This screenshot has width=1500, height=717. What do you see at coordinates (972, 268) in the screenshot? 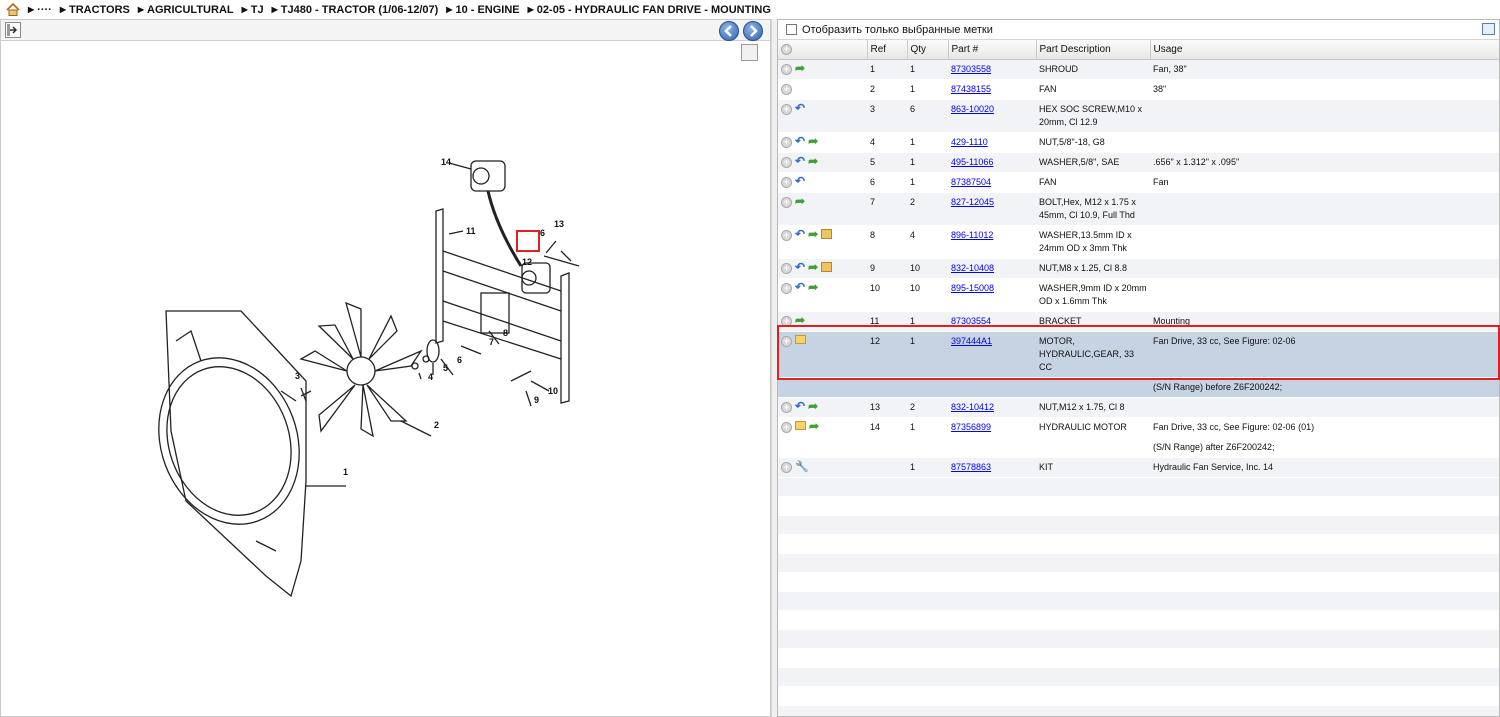
I see `part-number-link: 832-10408` at bounding box center [972, 268].